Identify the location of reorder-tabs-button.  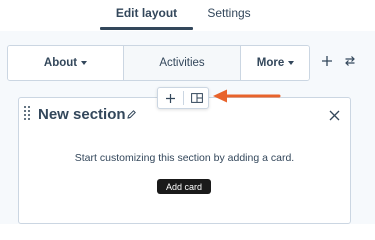
(350, 61).